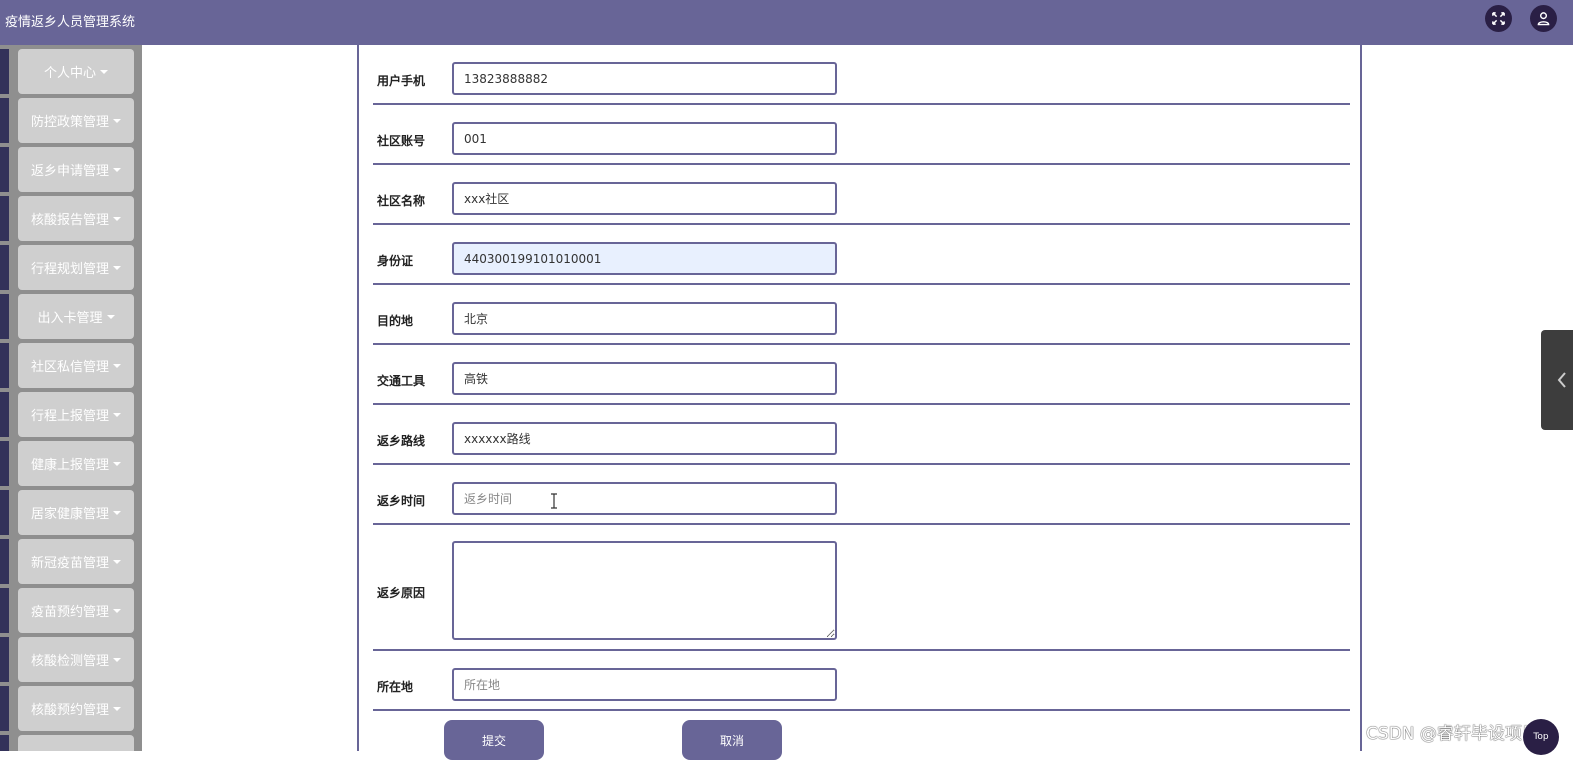 This screenshot has width=1573, height=760. I want to click on sidebar-item-policy: 防控政策管理, so click(67, 120).